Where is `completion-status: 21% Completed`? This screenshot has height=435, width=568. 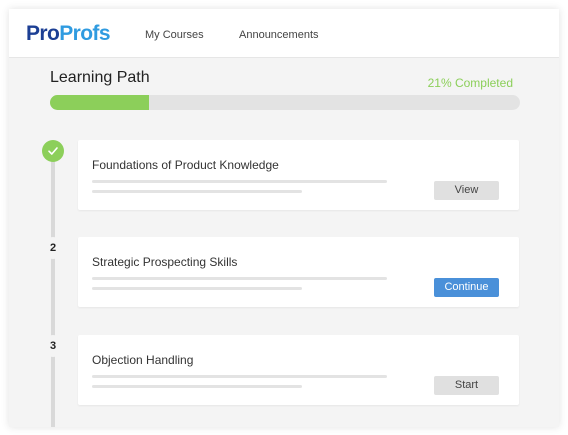
completion-status: 21% Completed is located at coordinates (470, 83).